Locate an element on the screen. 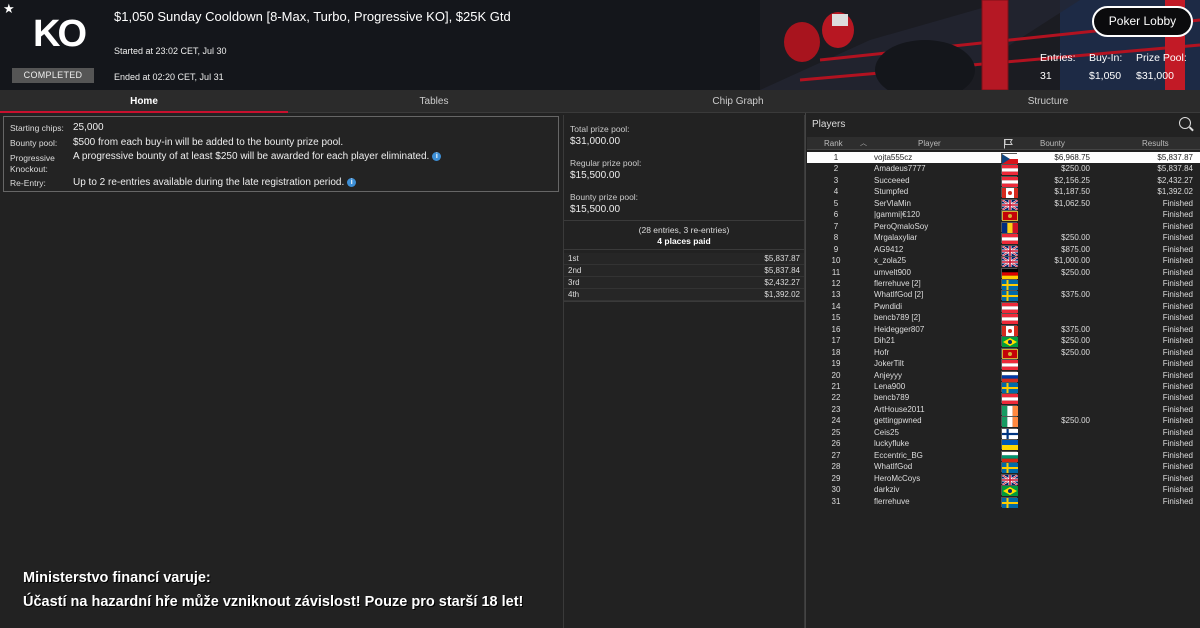 The width and height of the screenshot is (1200, 628). panel-divider is located at coordinates (805, 370).